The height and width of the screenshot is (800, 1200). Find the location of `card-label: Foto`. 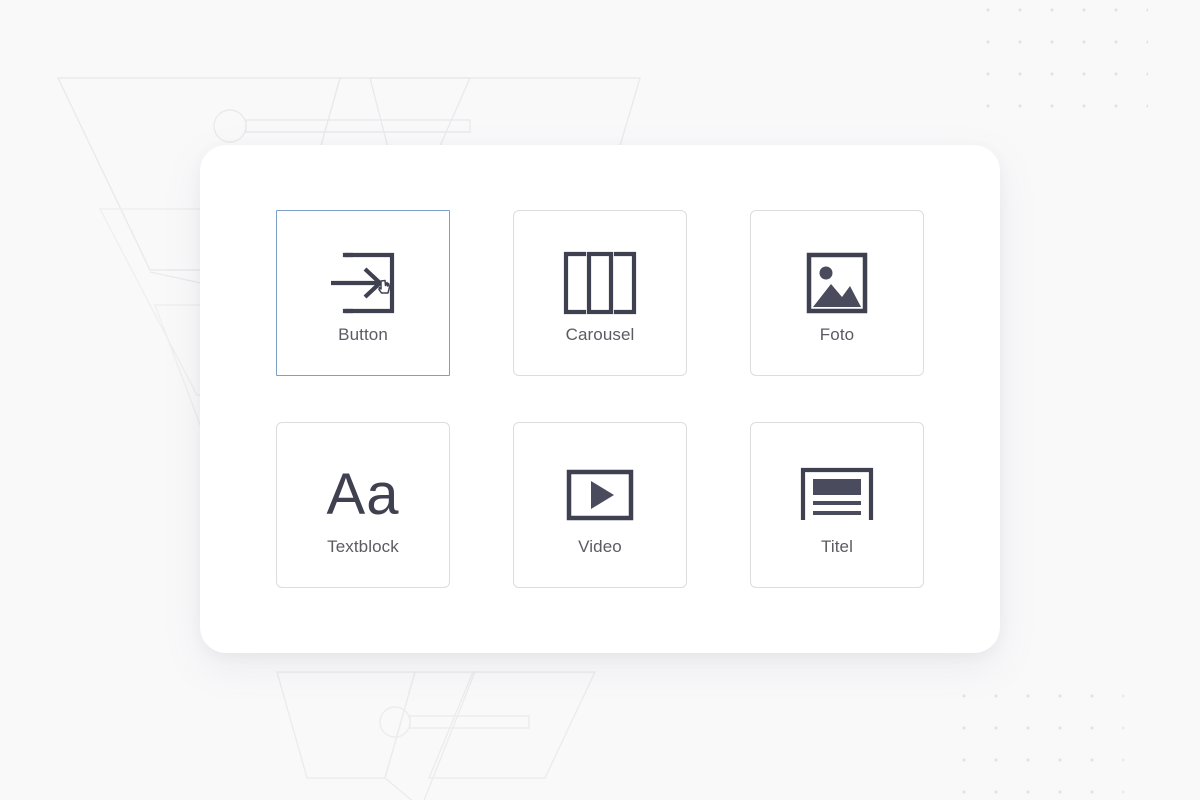

card-label: Foto is located at coordinates (837, 334).